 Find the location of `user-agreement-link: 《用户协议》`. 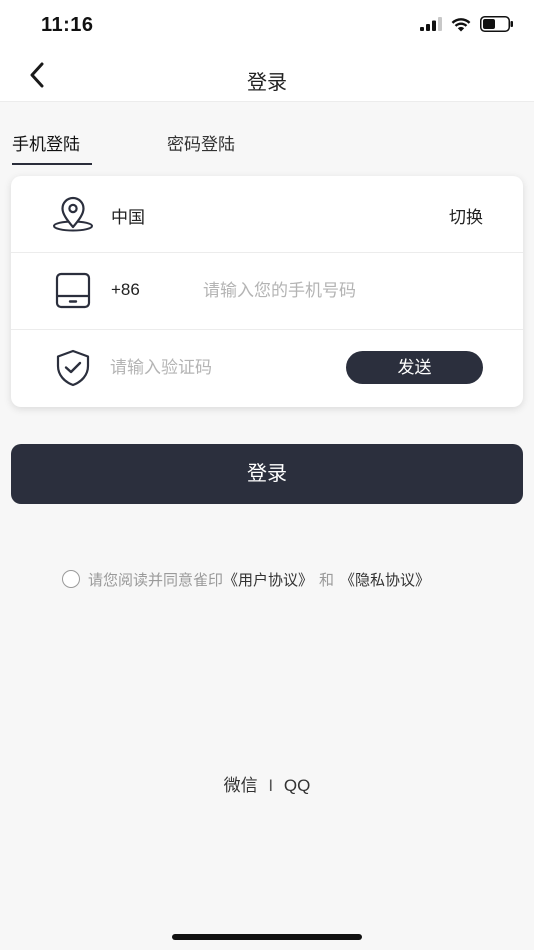

user-agreement-link: 《用户协议》 is located at coordinates (268, 579).